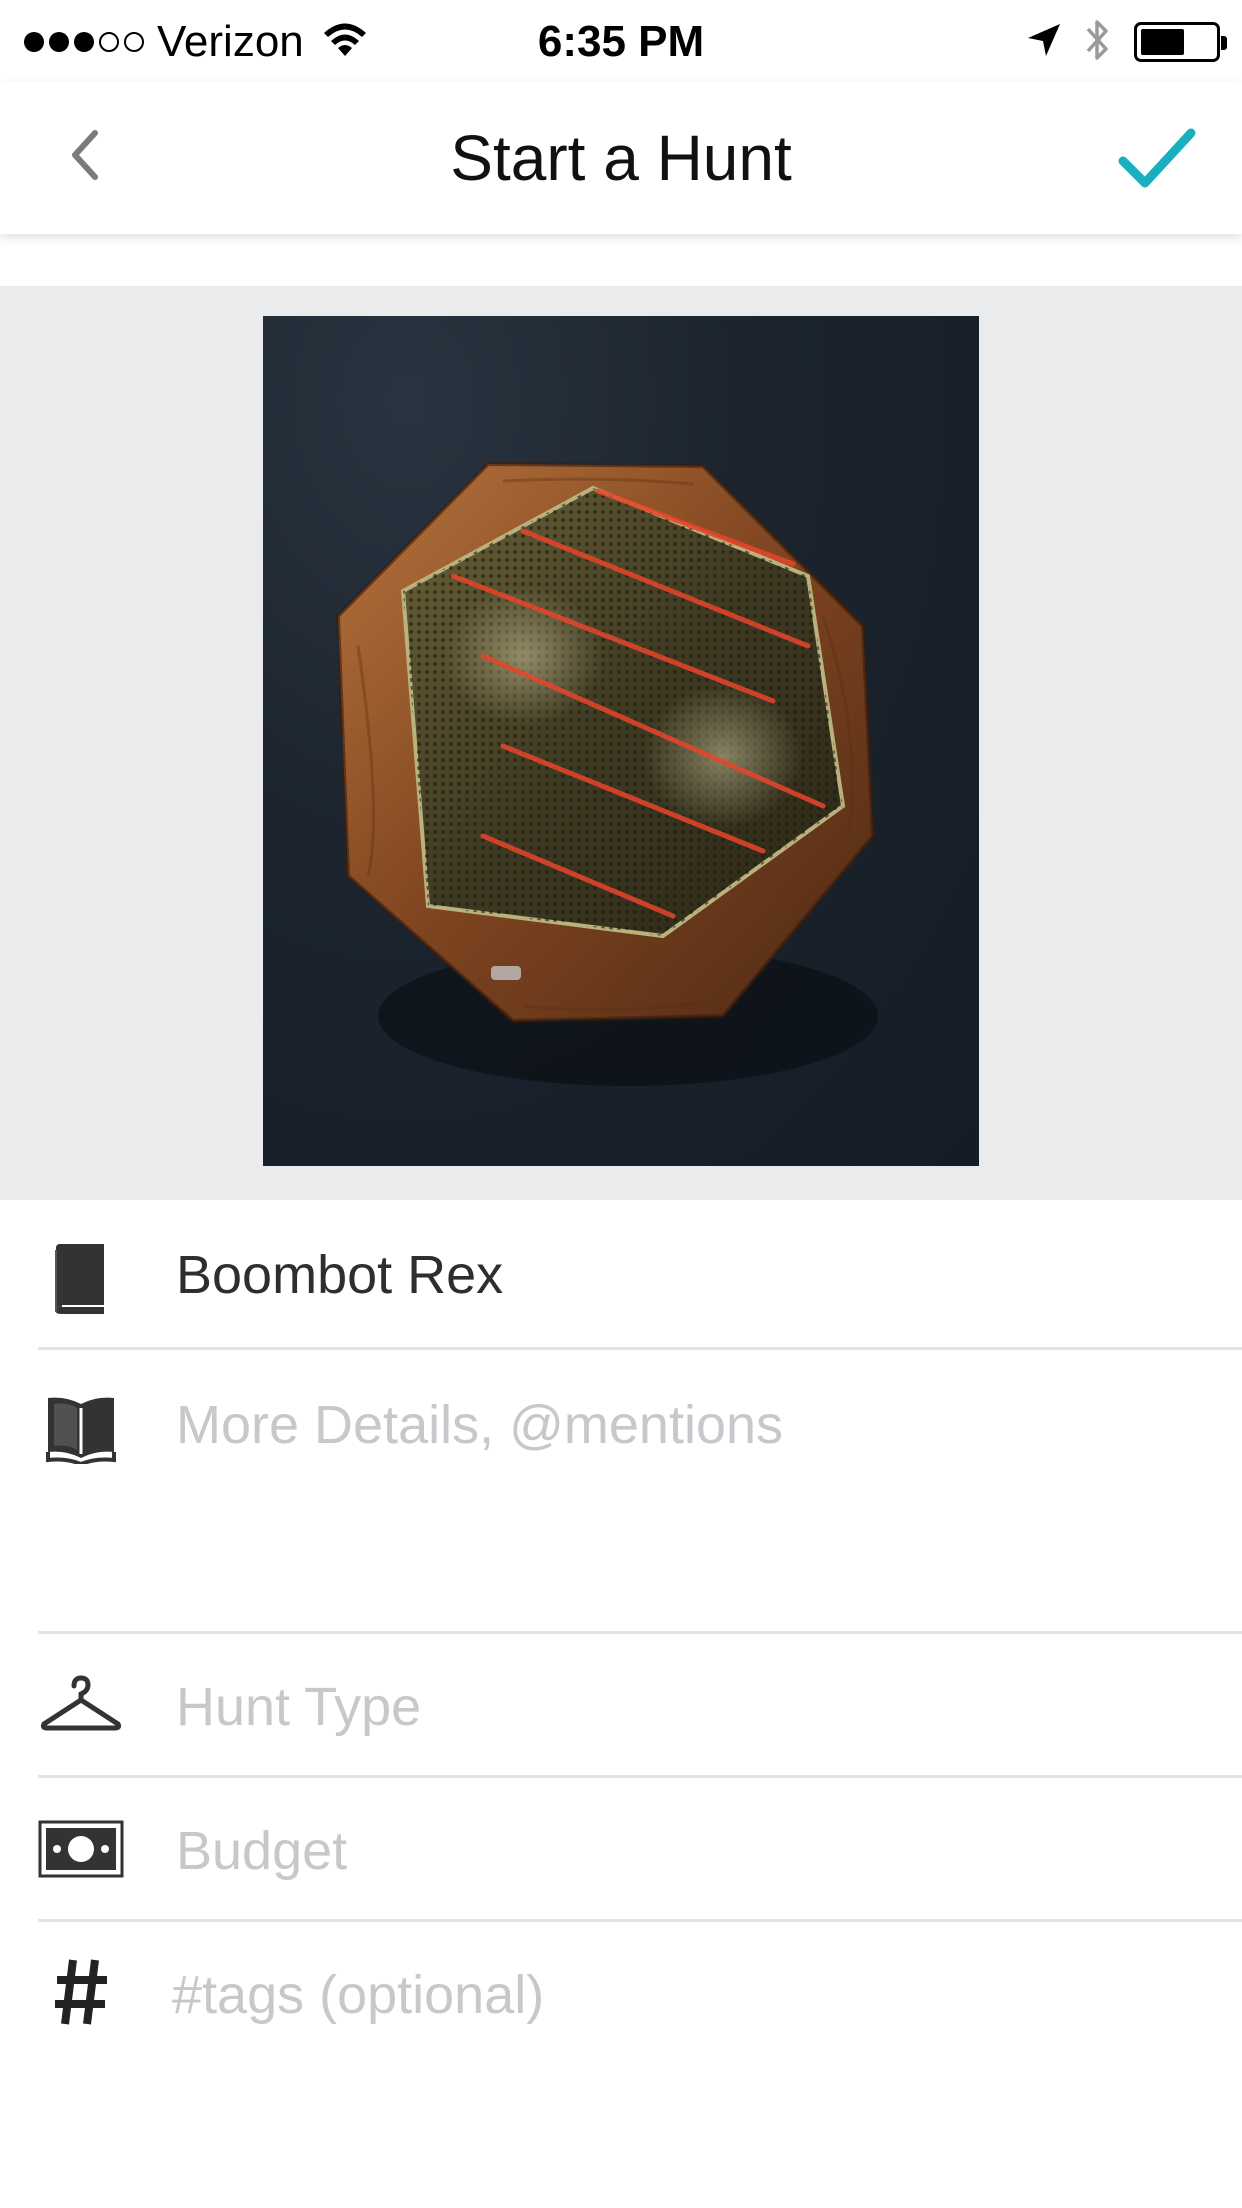  What do you see at coordinates (81, 1992) in the screenshot?
I see `hashtag-icon` at bounding box center [81, 1992].